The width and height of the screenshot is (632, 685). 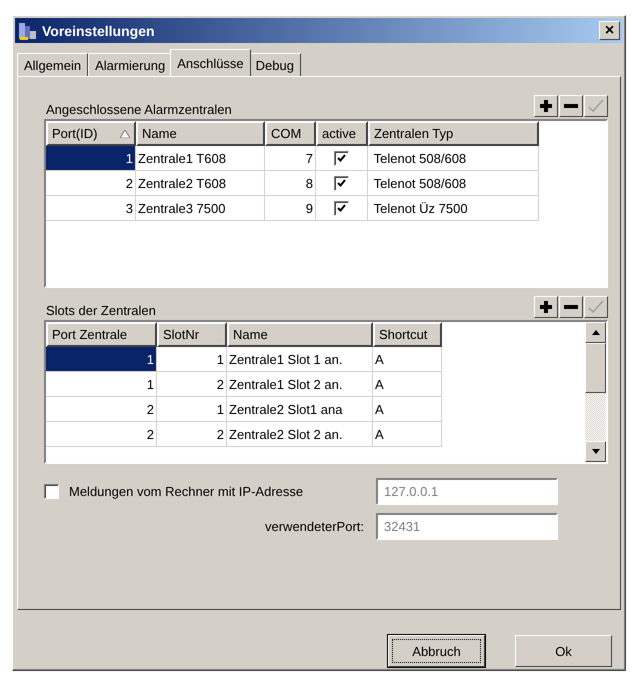 I want to click on table-cell: Zentrale1 T608, so click(x=200, y=158).